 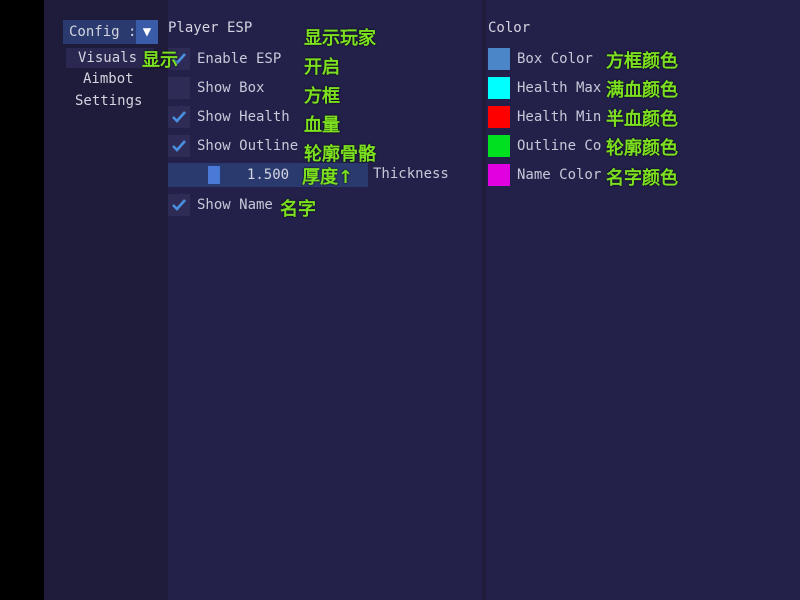 What do you see at coordinates (235, 205) in the screenshot?
I see `show-name-label: Show Name` at bounding box center [235, 205].